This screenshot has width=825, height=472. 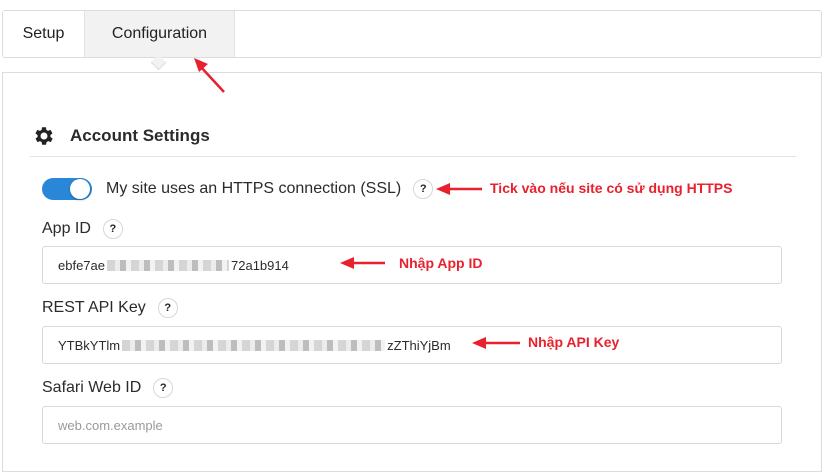 I want to click on ssl-arrow-head, so click(x=443, y=189).